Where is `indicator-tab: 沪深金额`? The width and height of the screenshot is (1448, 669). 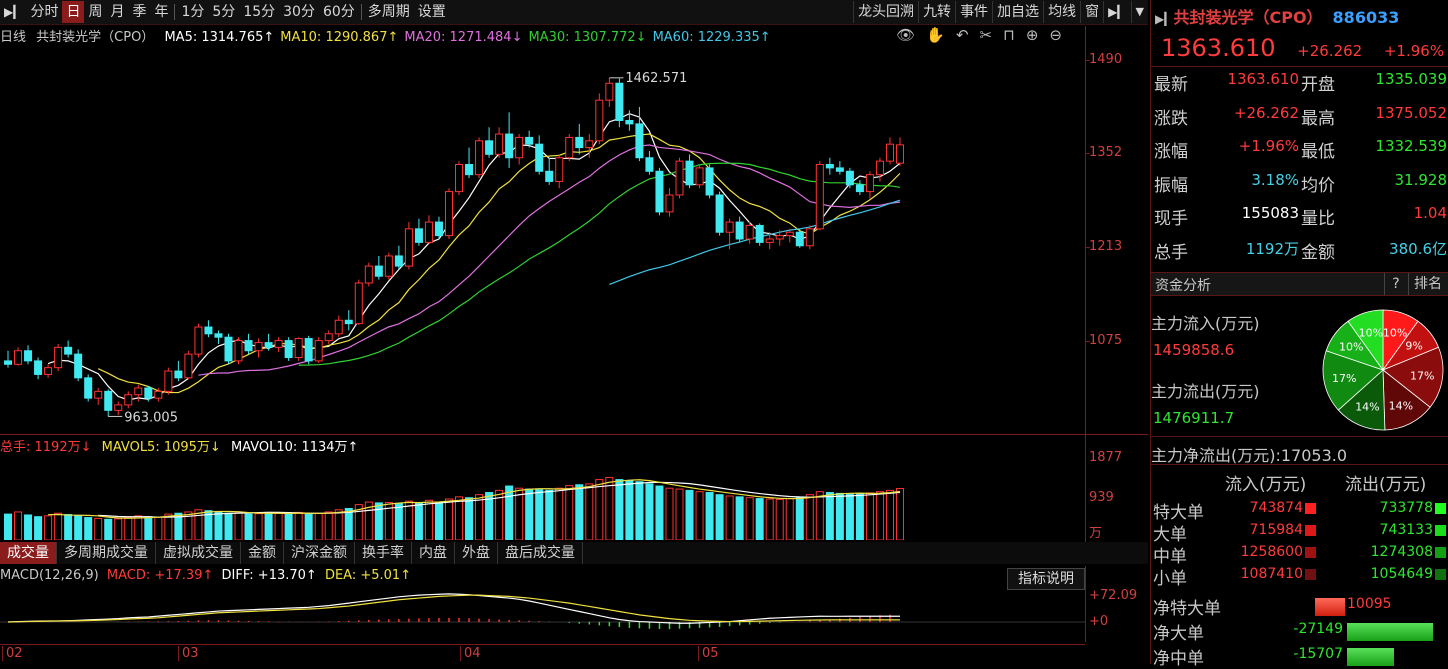
indicator-tab: 沪深金额 is located at coordinates (319, 553).